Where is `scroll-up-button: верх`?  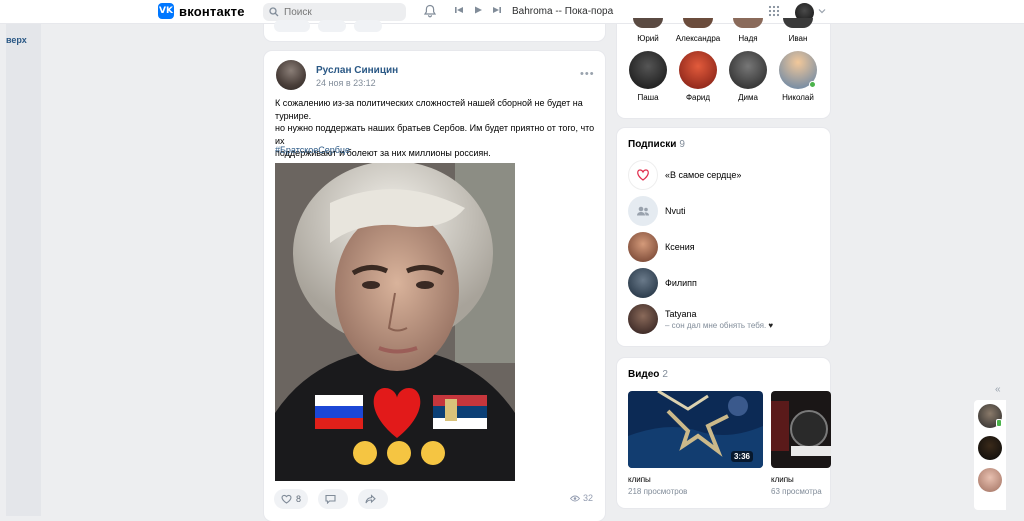 scroll-up-button: верх is located at coordinates (16, 40).